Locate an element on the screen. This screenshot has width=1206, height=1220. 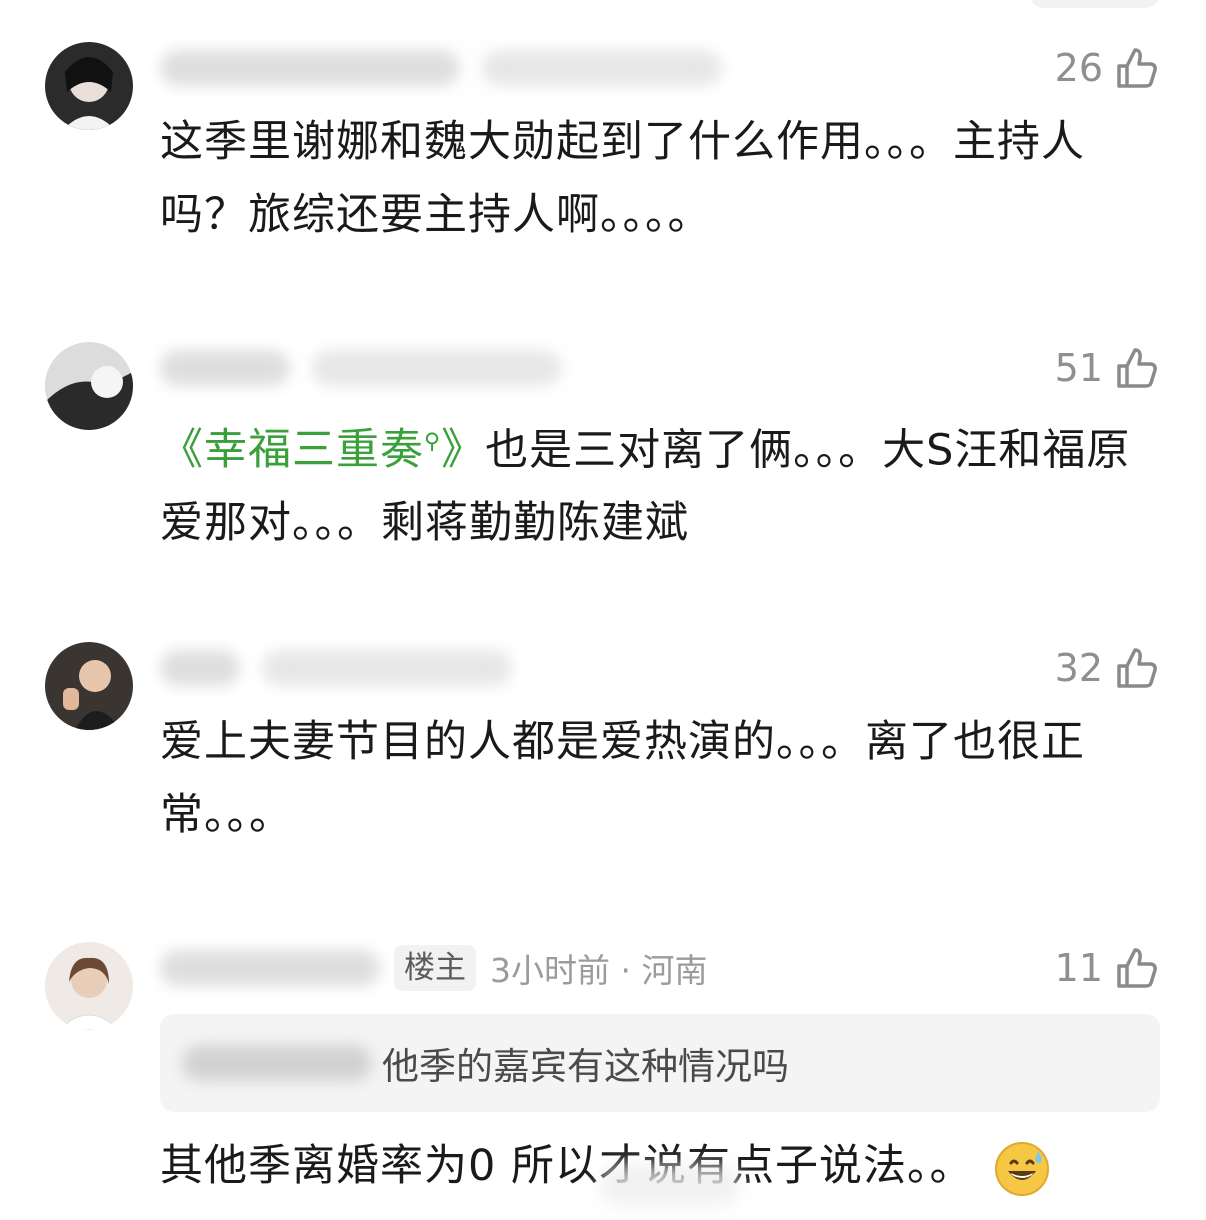
like-button: 26 is located at coordinates (1108, 68).